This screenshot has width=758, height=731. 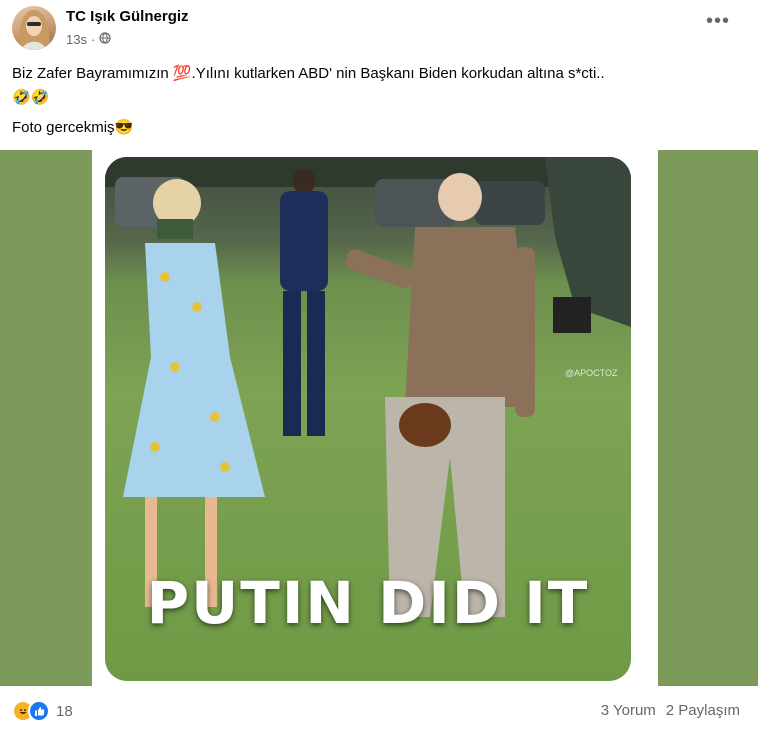 I want to click on avatar-portrait, so click(x=34, y=30).